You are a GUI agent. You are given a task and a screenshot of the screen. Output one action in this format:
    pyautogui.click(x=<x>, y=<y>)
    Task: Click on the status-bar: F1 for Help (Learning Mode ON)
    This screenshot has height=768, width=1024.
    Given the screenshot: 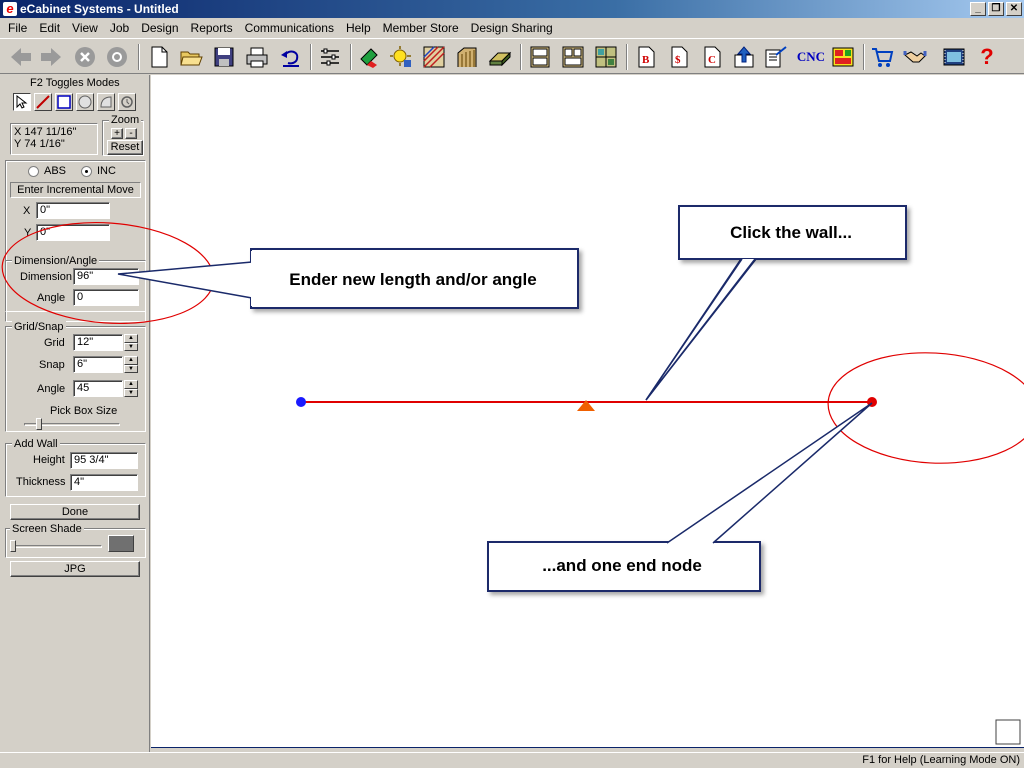 What is the action you would take?
    pyautogui.click(x=512, y=760)
    